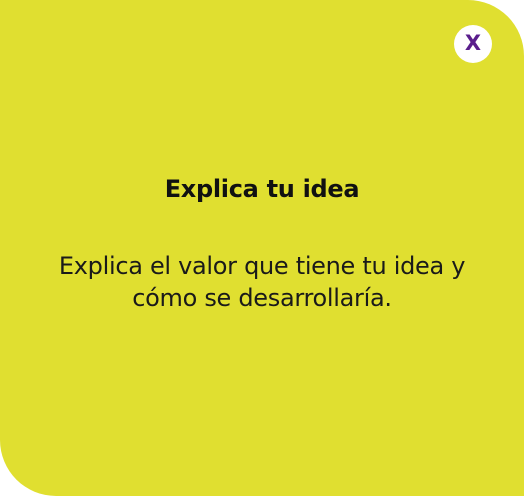  What do you see at coordinates (262, 189) in the screenshot?
I see `popup-title: Explica tu idea` at bounding box center [262, 189].